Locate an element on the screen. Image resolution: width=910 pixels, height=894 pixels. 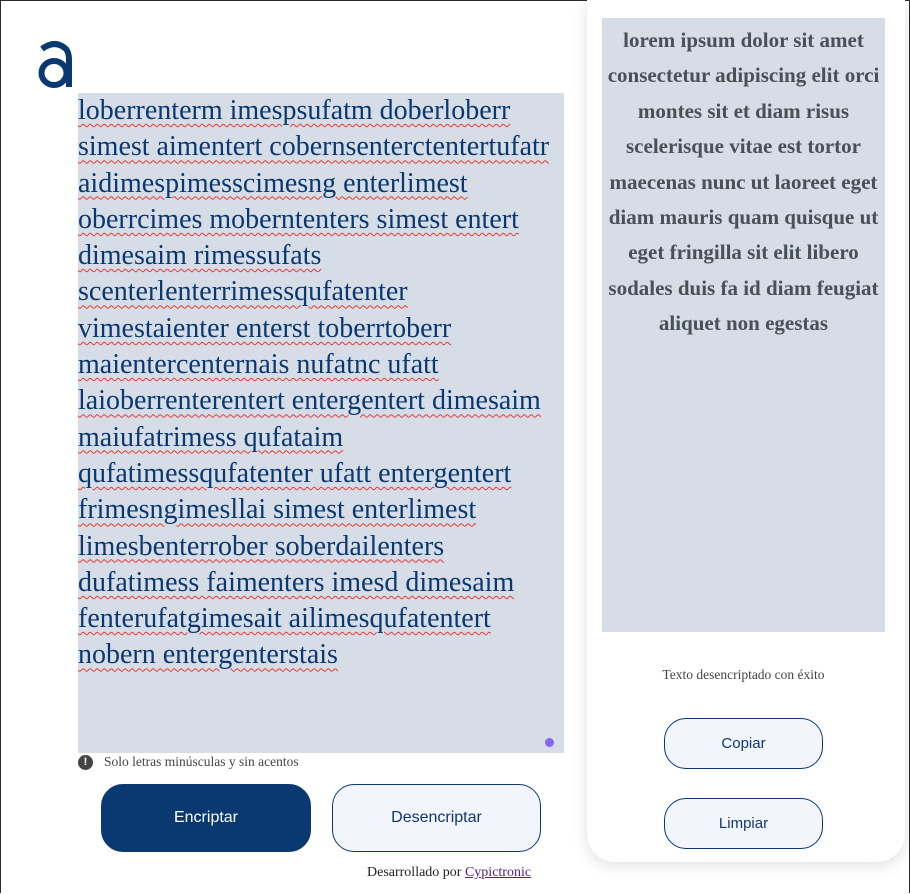
status-message: Texto desencriptado con éxito is located at coordinates (743, 674).